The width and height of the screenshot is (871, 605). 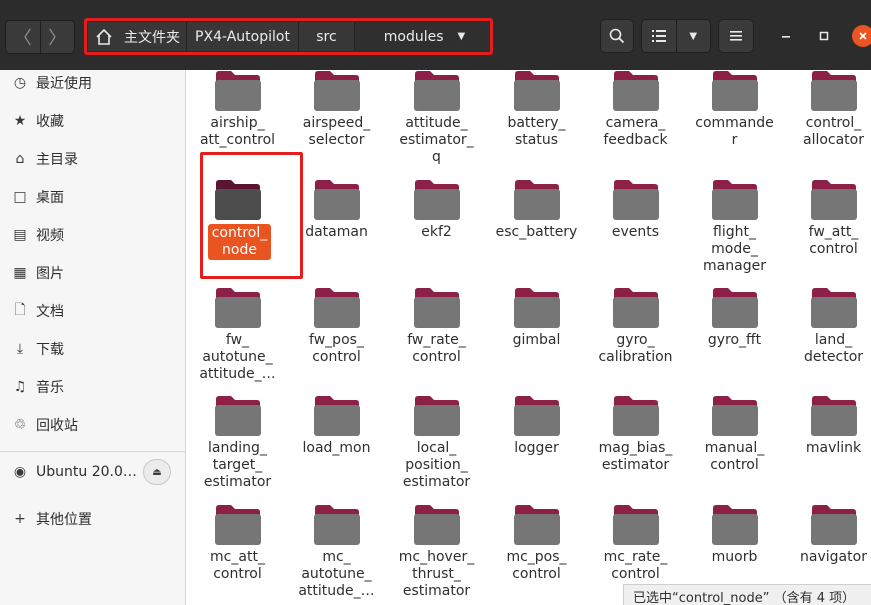 I want to click on minimize-button, so click(x=786, y=36).